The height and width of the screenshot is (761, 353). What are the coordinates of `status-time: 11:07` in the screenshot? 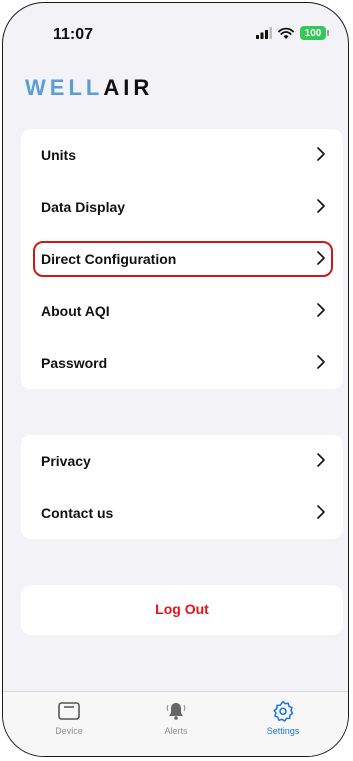 It's located at (73, 34).